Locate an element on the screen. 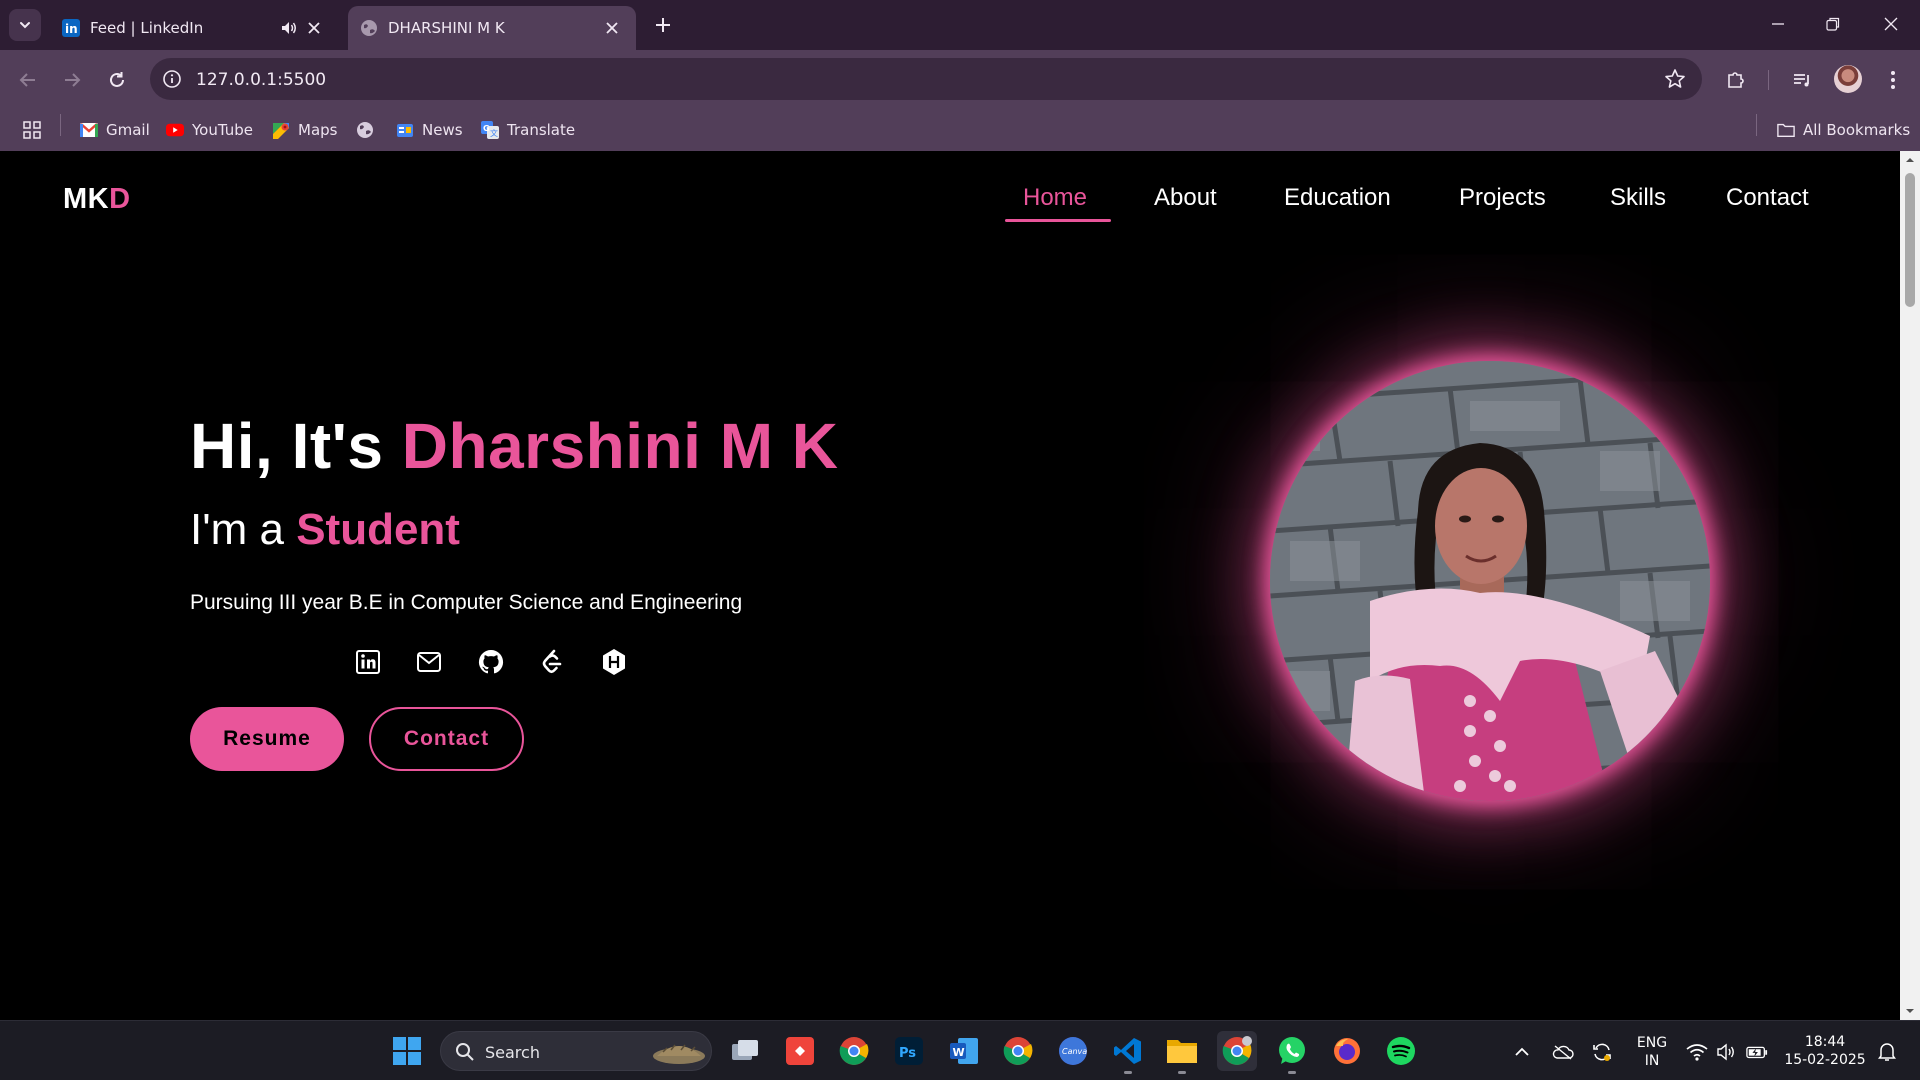 The image size is (1920, 1080). nav-education: Education is located at coordinates (1337, 198).